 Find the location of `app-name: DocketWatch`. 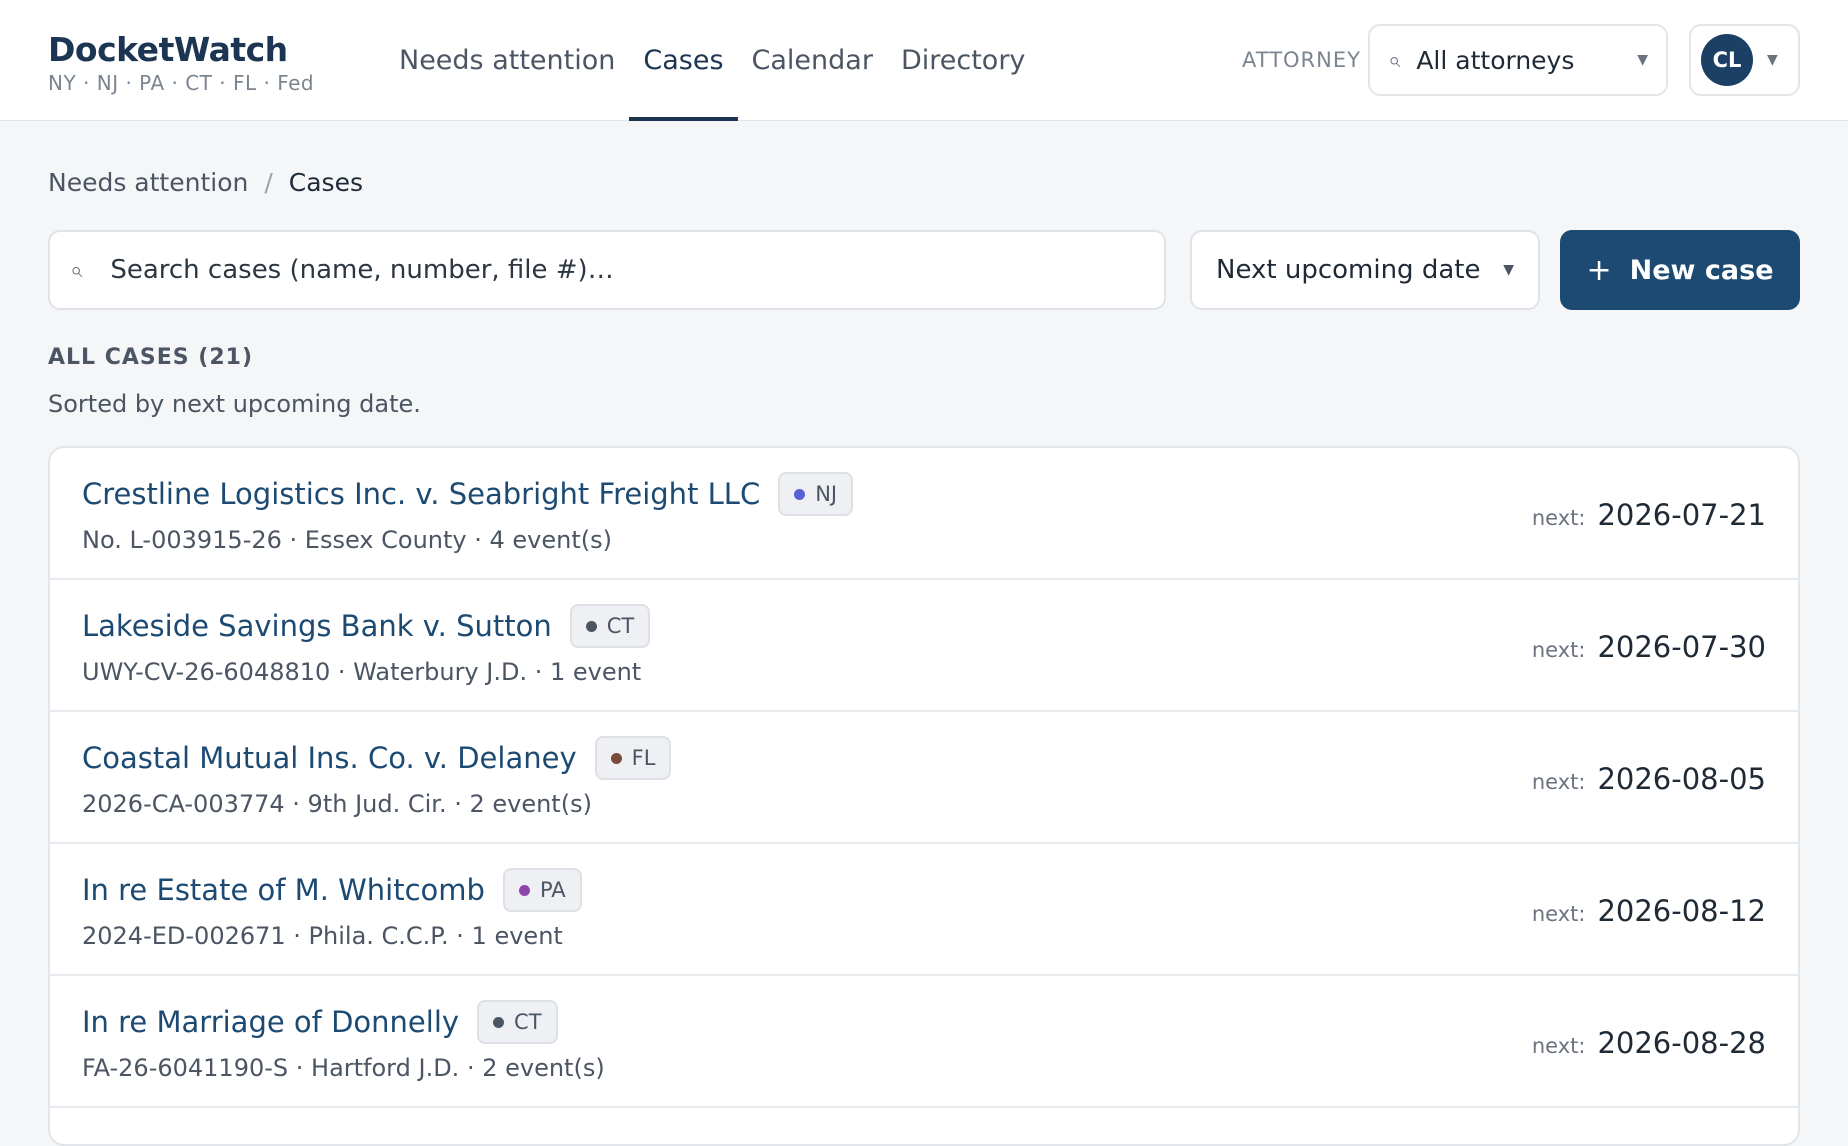

app-name: DocketWatch is located at coordinates (168, 49).